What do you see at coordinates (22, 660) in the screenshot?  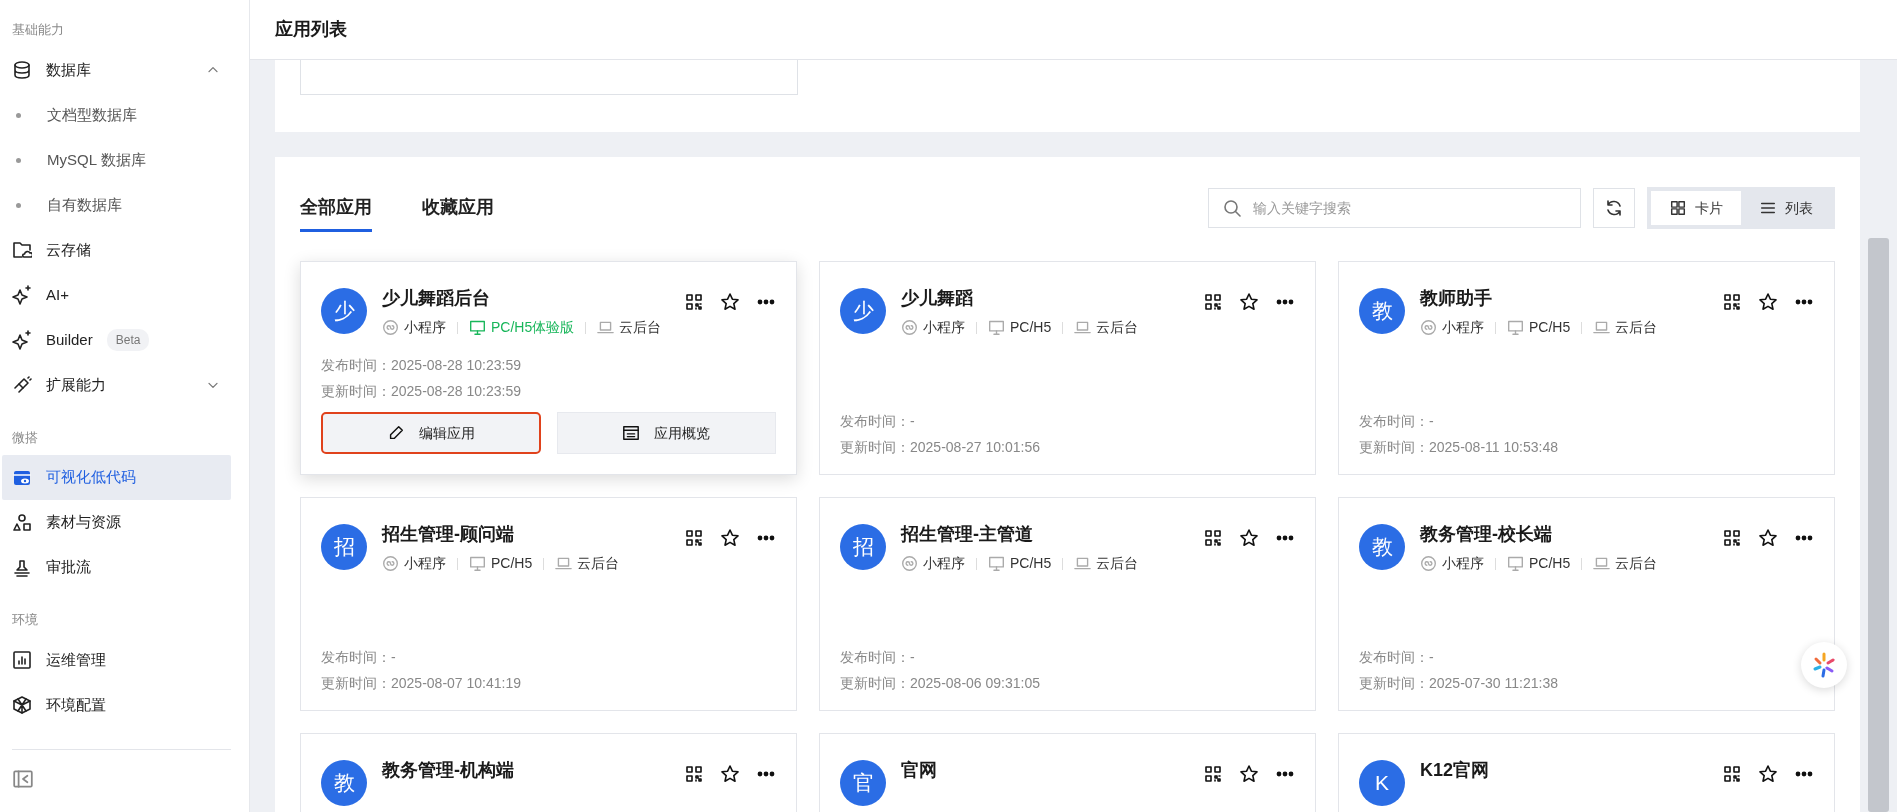 I see `chart-icon` at bounding box center [22, 660].